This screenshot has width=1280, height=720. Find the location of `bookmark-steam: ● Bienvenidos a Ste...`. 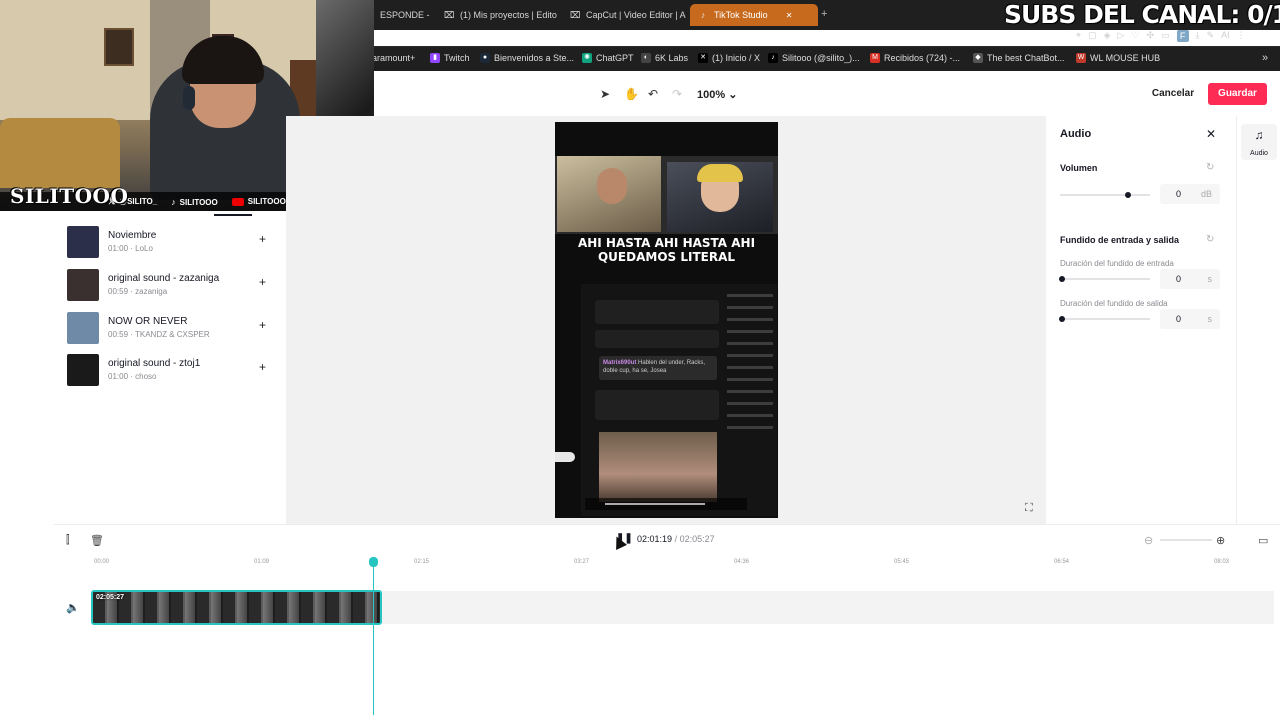

bookmark-steam: ● Bienvenidos a Ste... is located at coordinates (527, 58).